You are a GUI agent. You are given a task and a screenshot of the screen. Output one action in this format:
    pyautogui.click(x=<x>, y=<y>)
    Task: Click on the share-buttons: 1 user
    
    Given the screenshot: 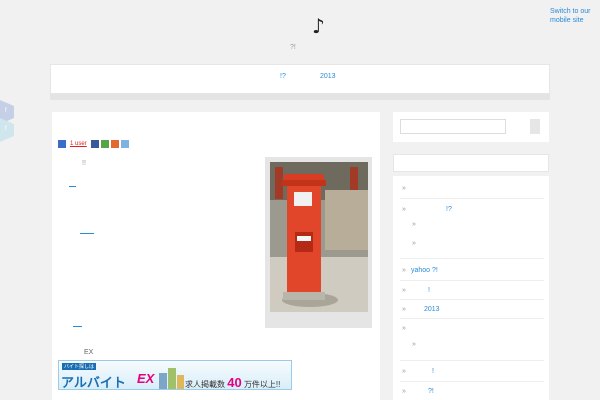 What is the action you would take?
    pyautogui.click(x=93, y=144)
    